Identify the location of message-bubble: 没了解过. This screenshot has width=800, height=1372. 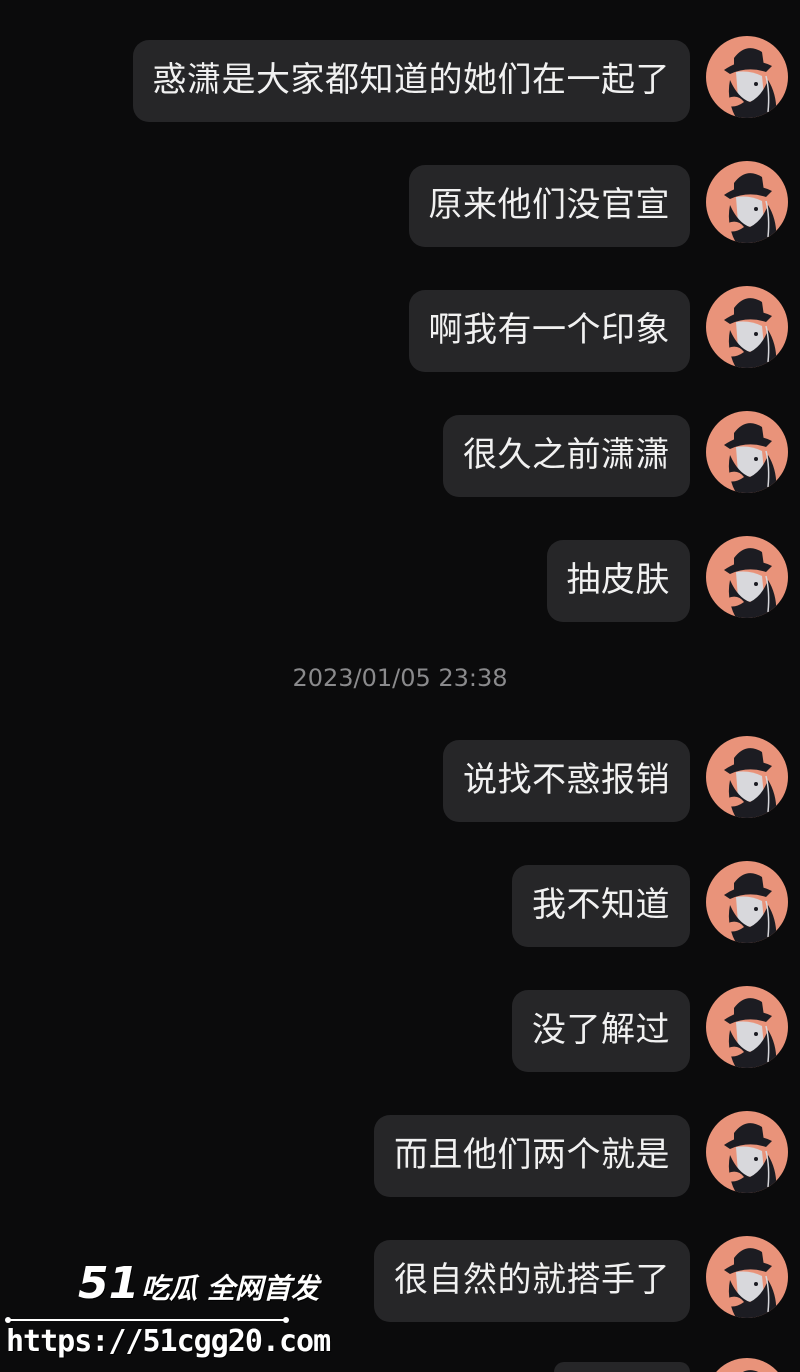
(601, 1031).